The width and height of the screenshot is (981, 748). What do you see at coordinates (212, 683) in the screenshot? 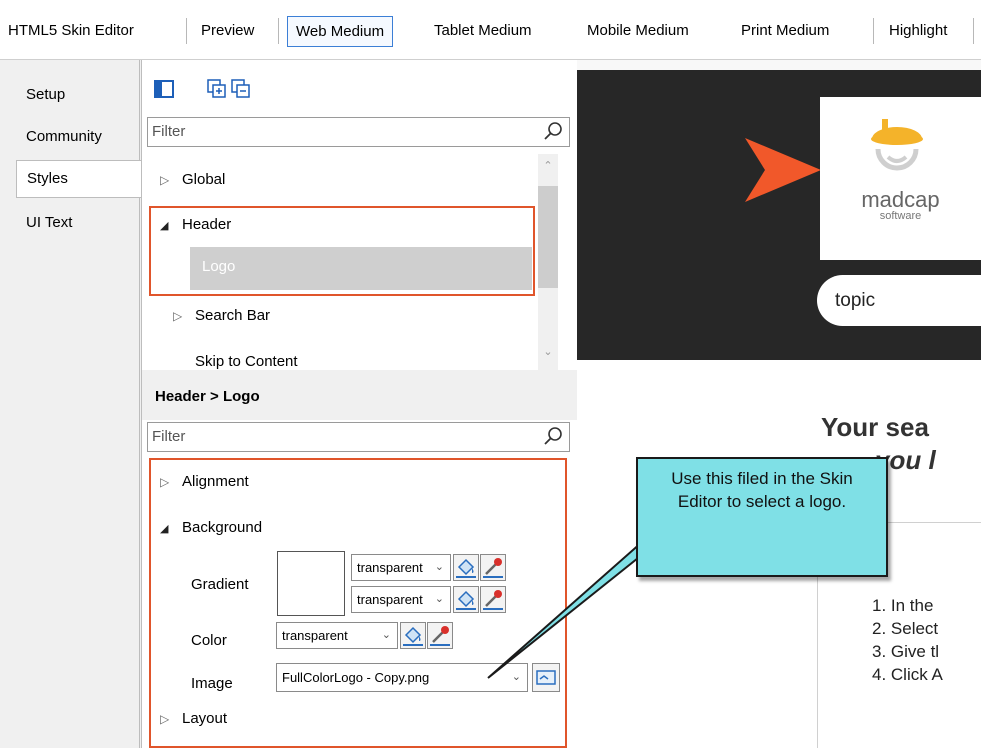
I see `image-label: Image` at bounding box center [212, 683].